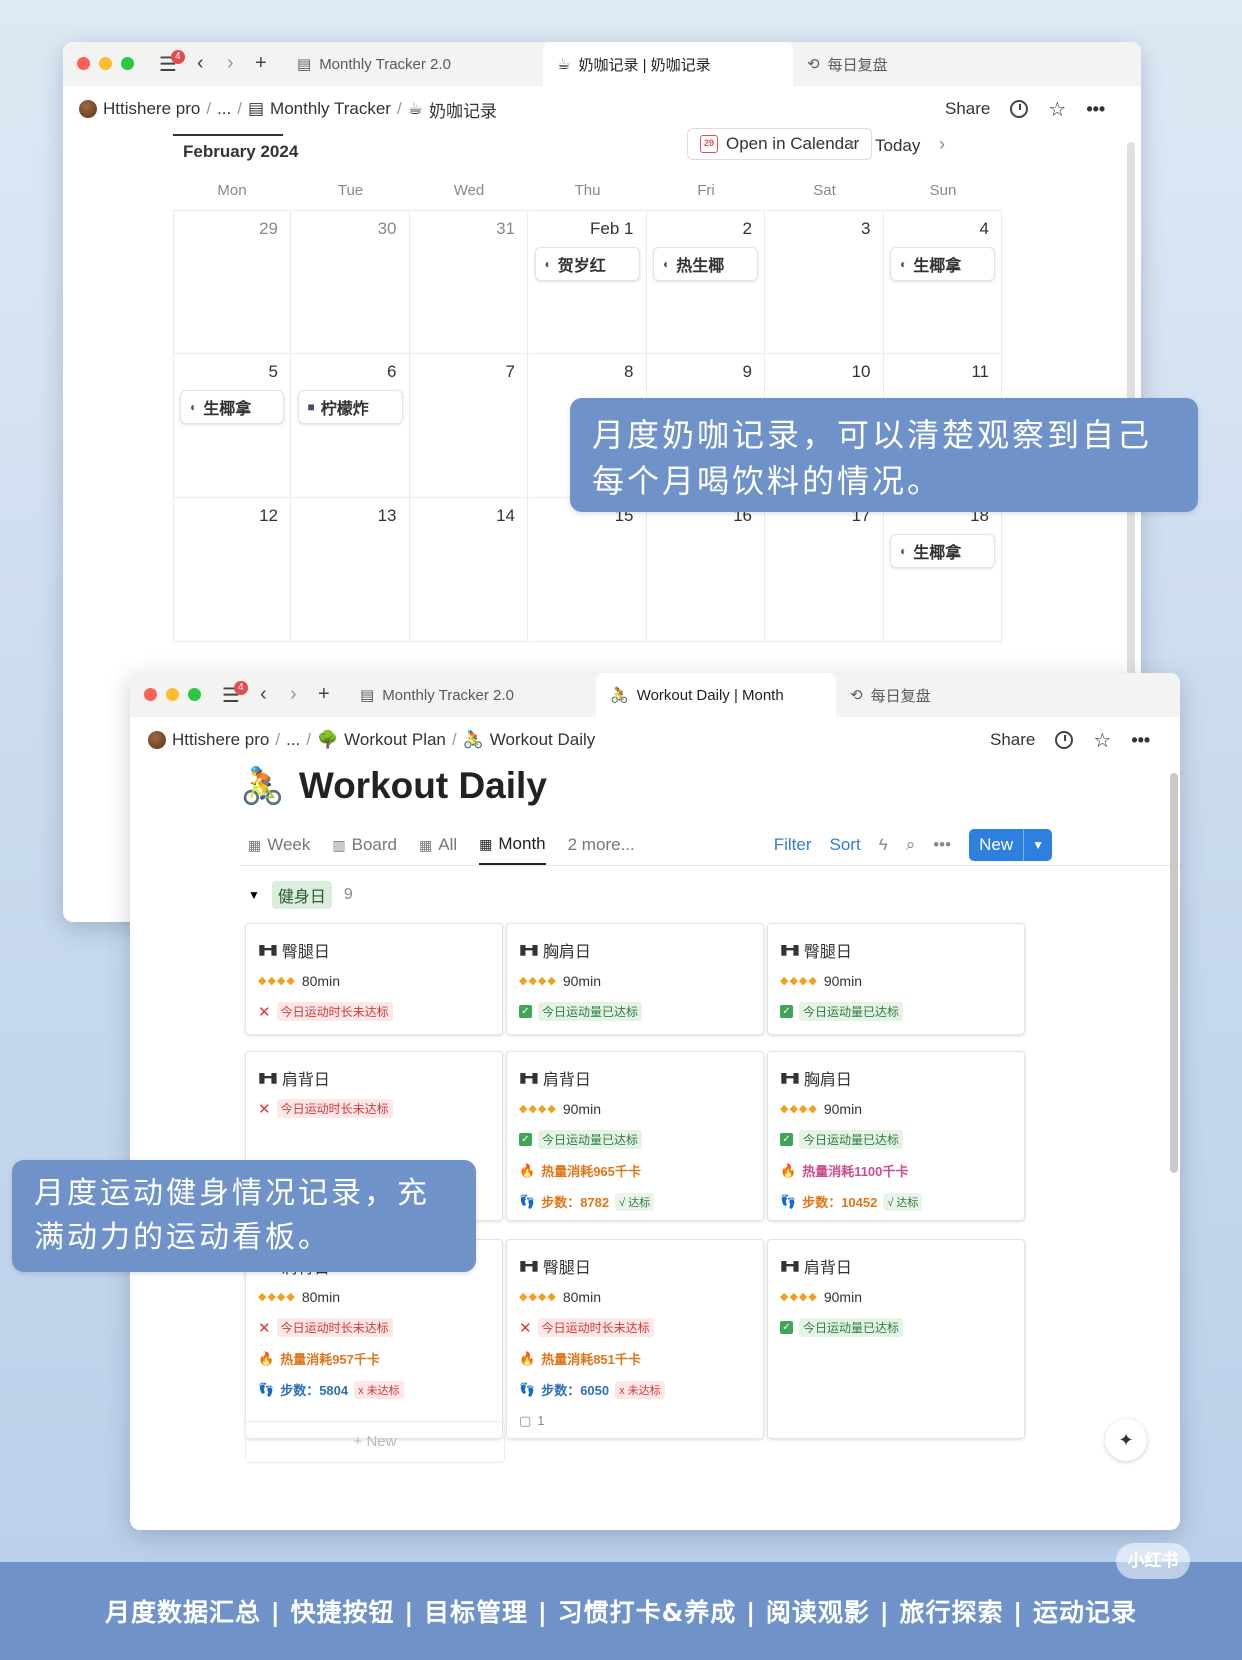 The image size is (1242, 1660). I want to click on day-number: 4, so click(984, 228).